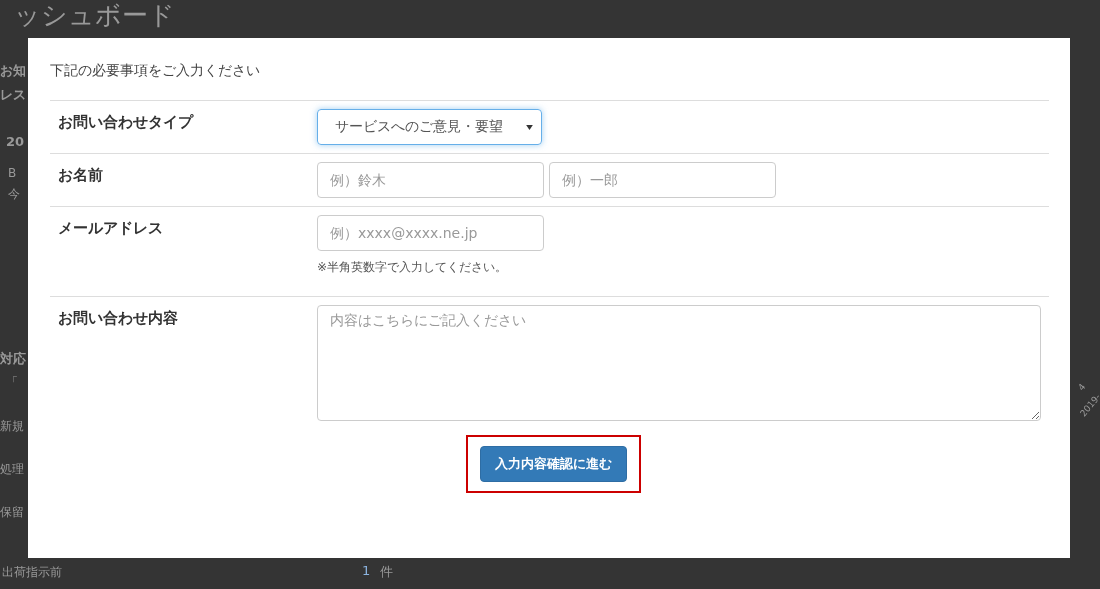 The image size is (1100, 589). What do you see at coordinates (12, 382) in the screenshot?
I see `background-text: 「` at bounding box center [12, 382].